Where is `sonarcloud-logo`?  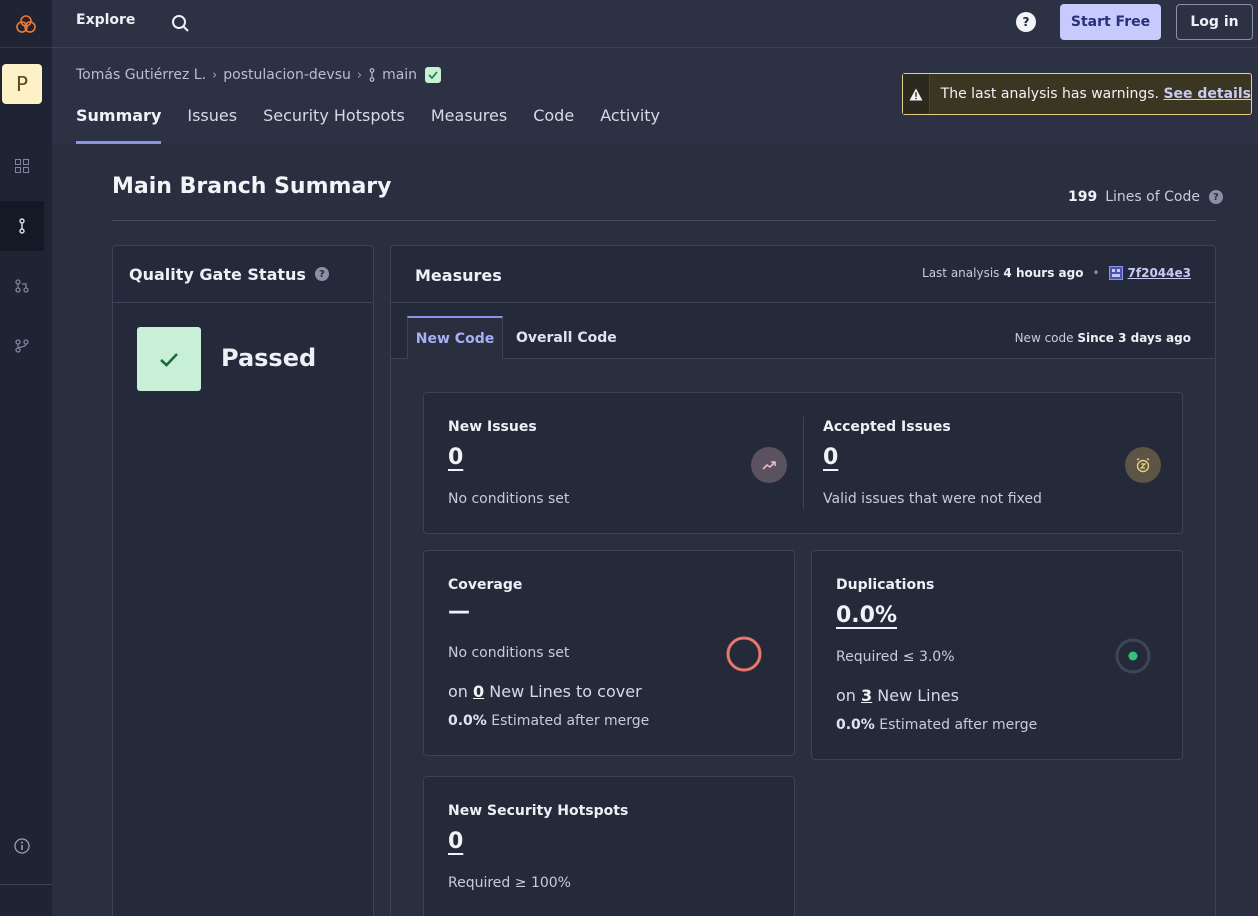
sonarcloud-logo is located at coordinates (26, 24).